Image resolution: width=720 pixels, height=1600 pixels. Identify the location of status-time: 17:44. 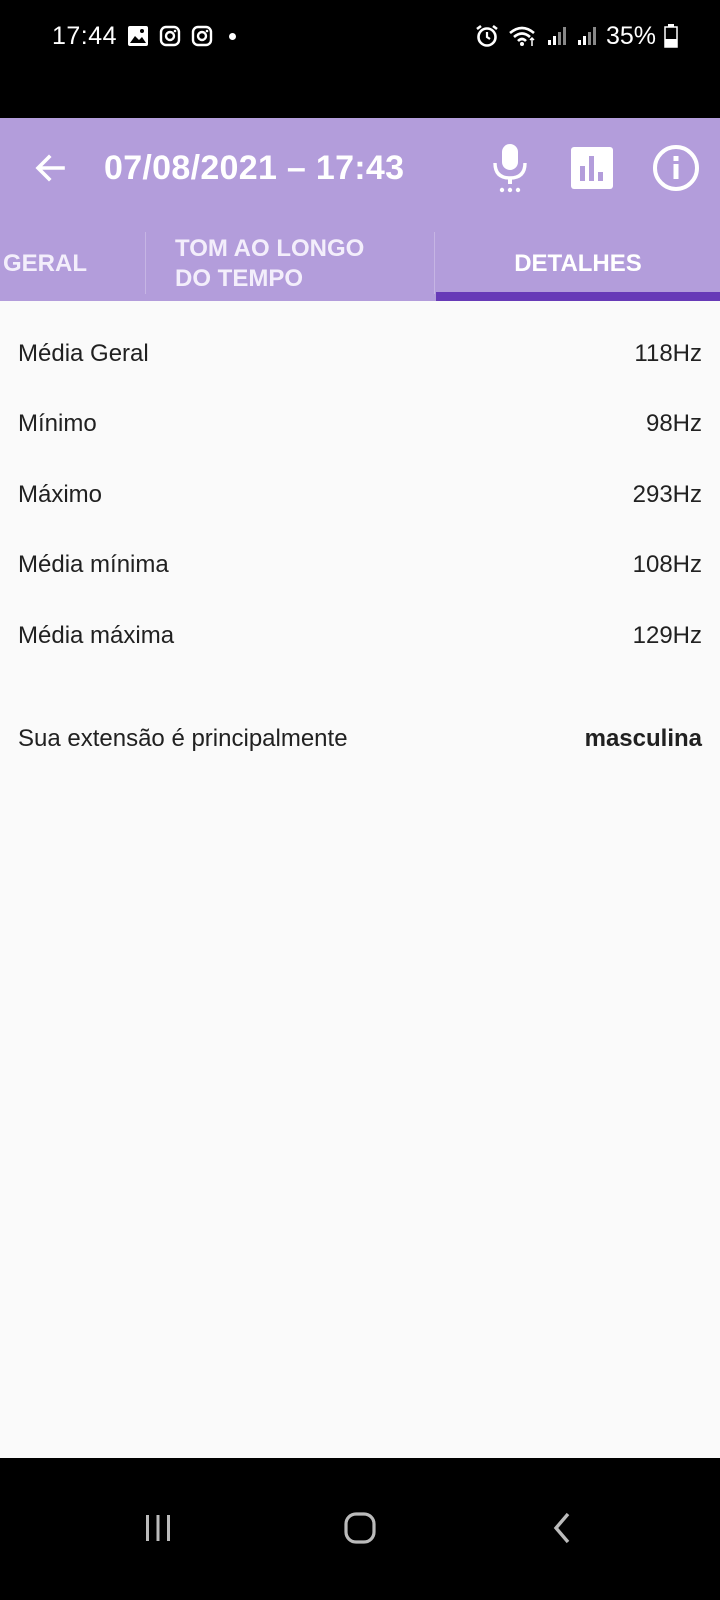
(85, 35).